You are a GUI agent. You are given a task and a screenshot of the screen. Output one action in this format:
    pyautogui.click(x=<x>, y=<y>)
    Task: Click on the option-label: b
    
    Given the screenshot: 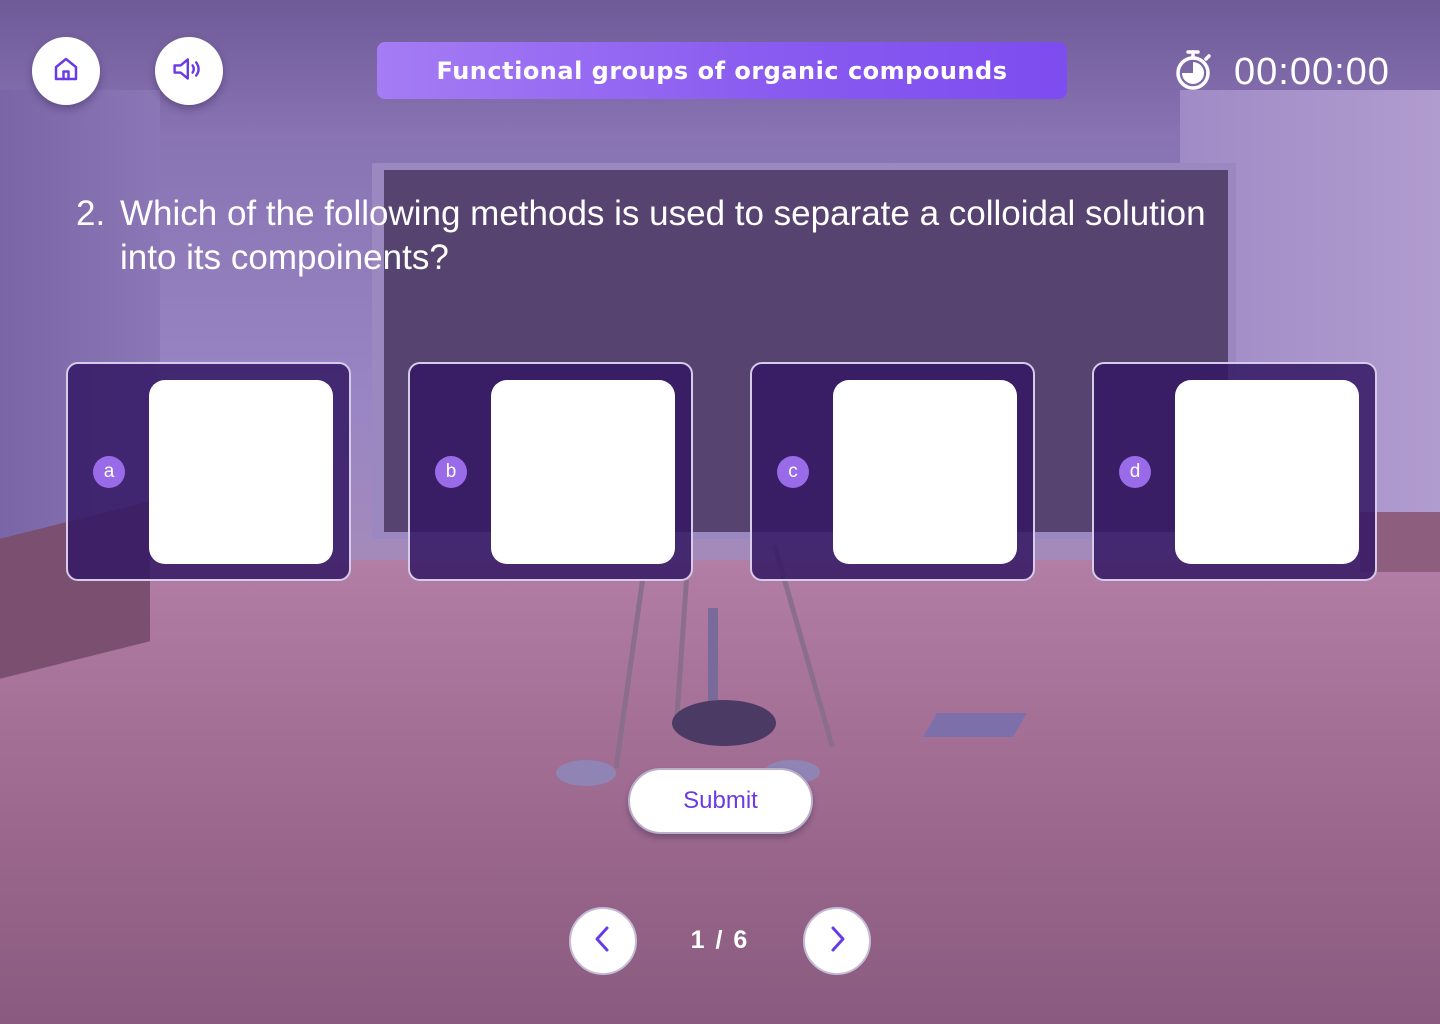 What is the action you would take?
    pyautogui.click(x=451, y=472)
    